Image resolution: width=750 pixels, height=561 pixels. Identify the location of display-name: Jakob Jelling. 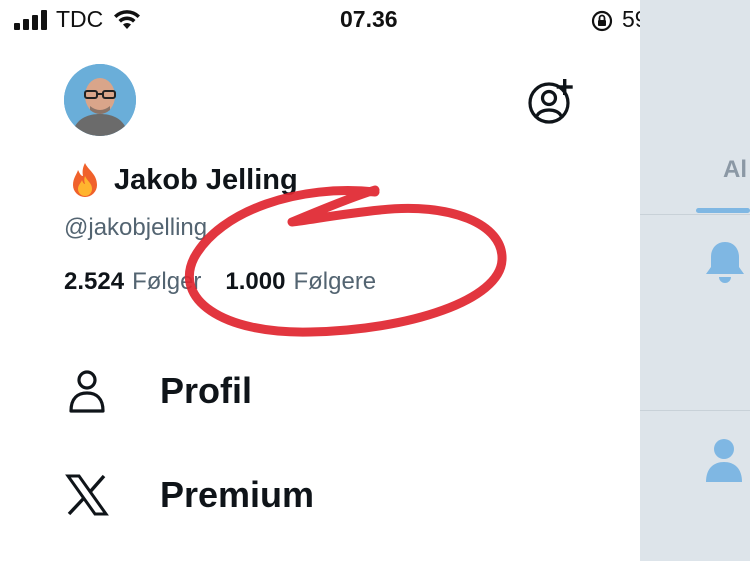
(206, 179).